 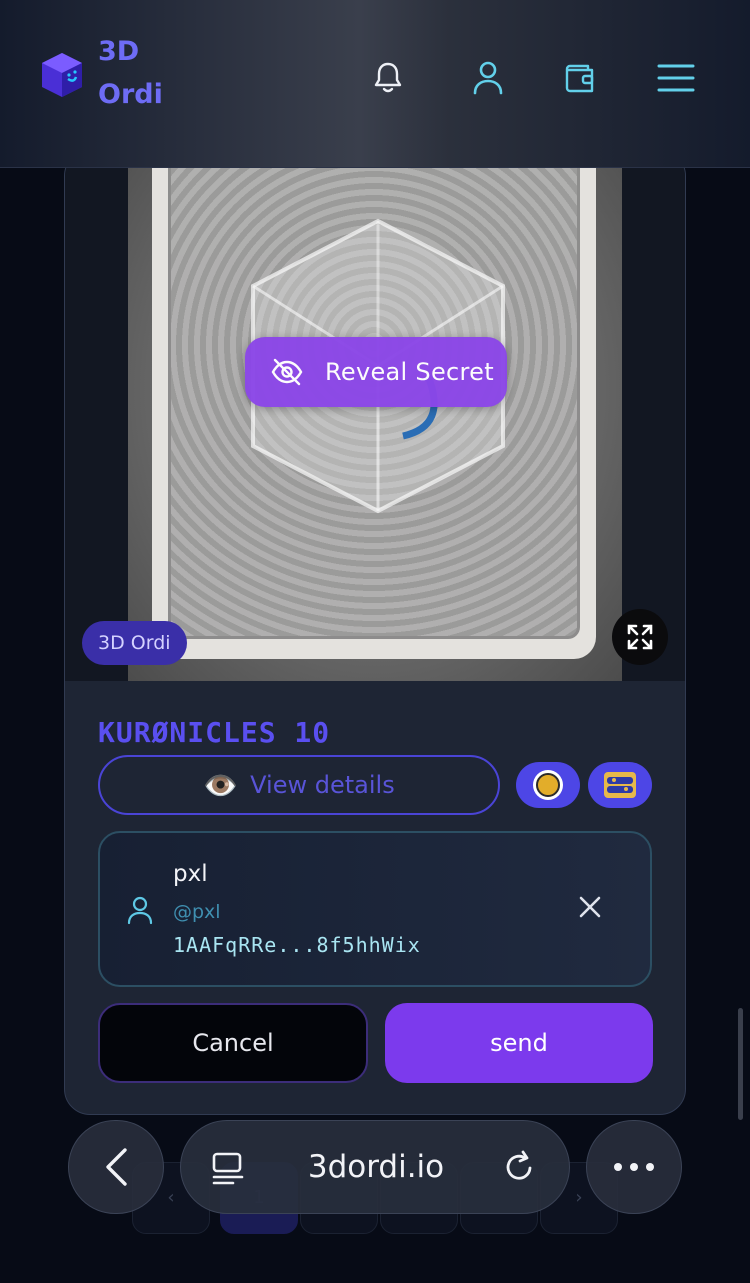 What do you see at coordinates (62, 75) in the screenshot?
I see `cube-logo-icon` at bounding box center [62, 75].